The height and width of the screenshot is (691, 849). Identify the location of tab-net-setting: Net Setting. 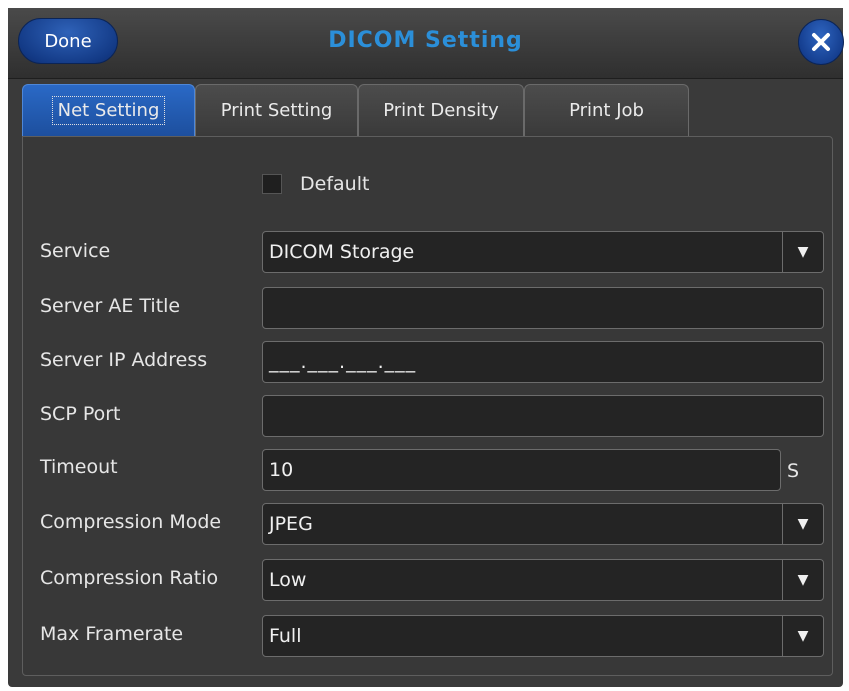
(108, 110).